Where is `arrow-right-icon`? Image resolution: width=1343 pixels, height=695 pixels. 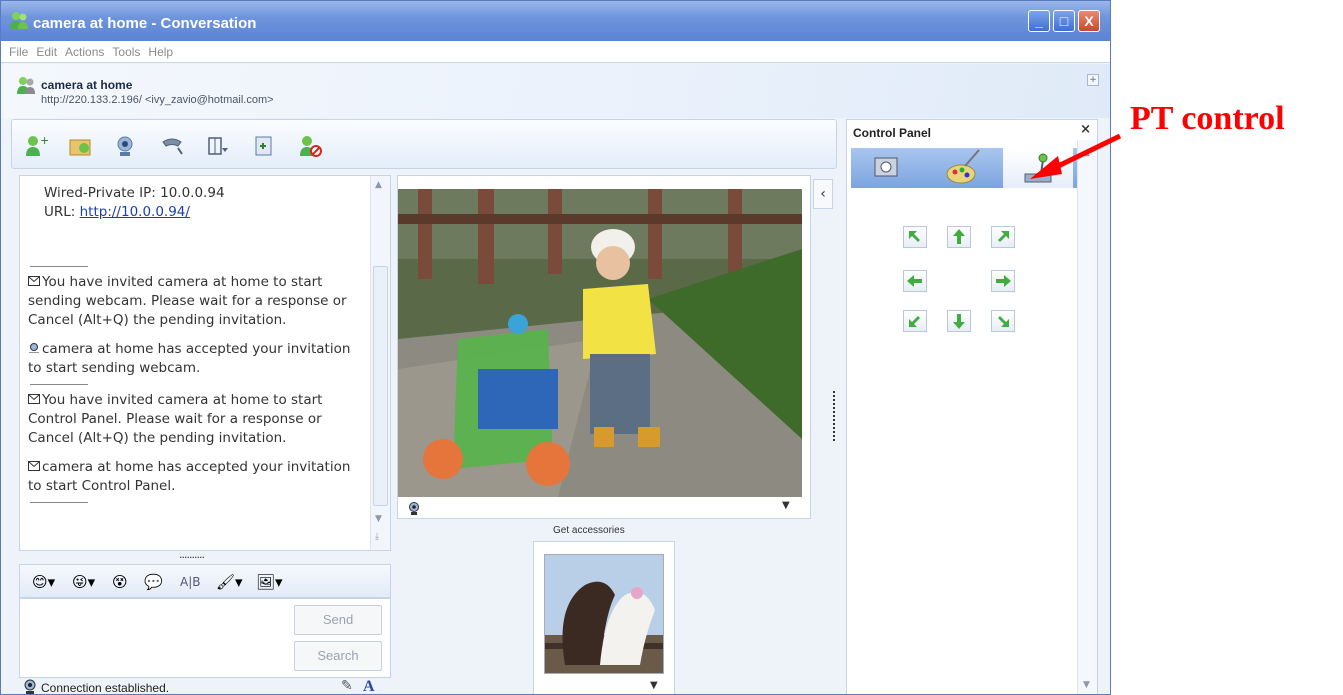
arrow-right-icon is located at coordinates (1003, 281).